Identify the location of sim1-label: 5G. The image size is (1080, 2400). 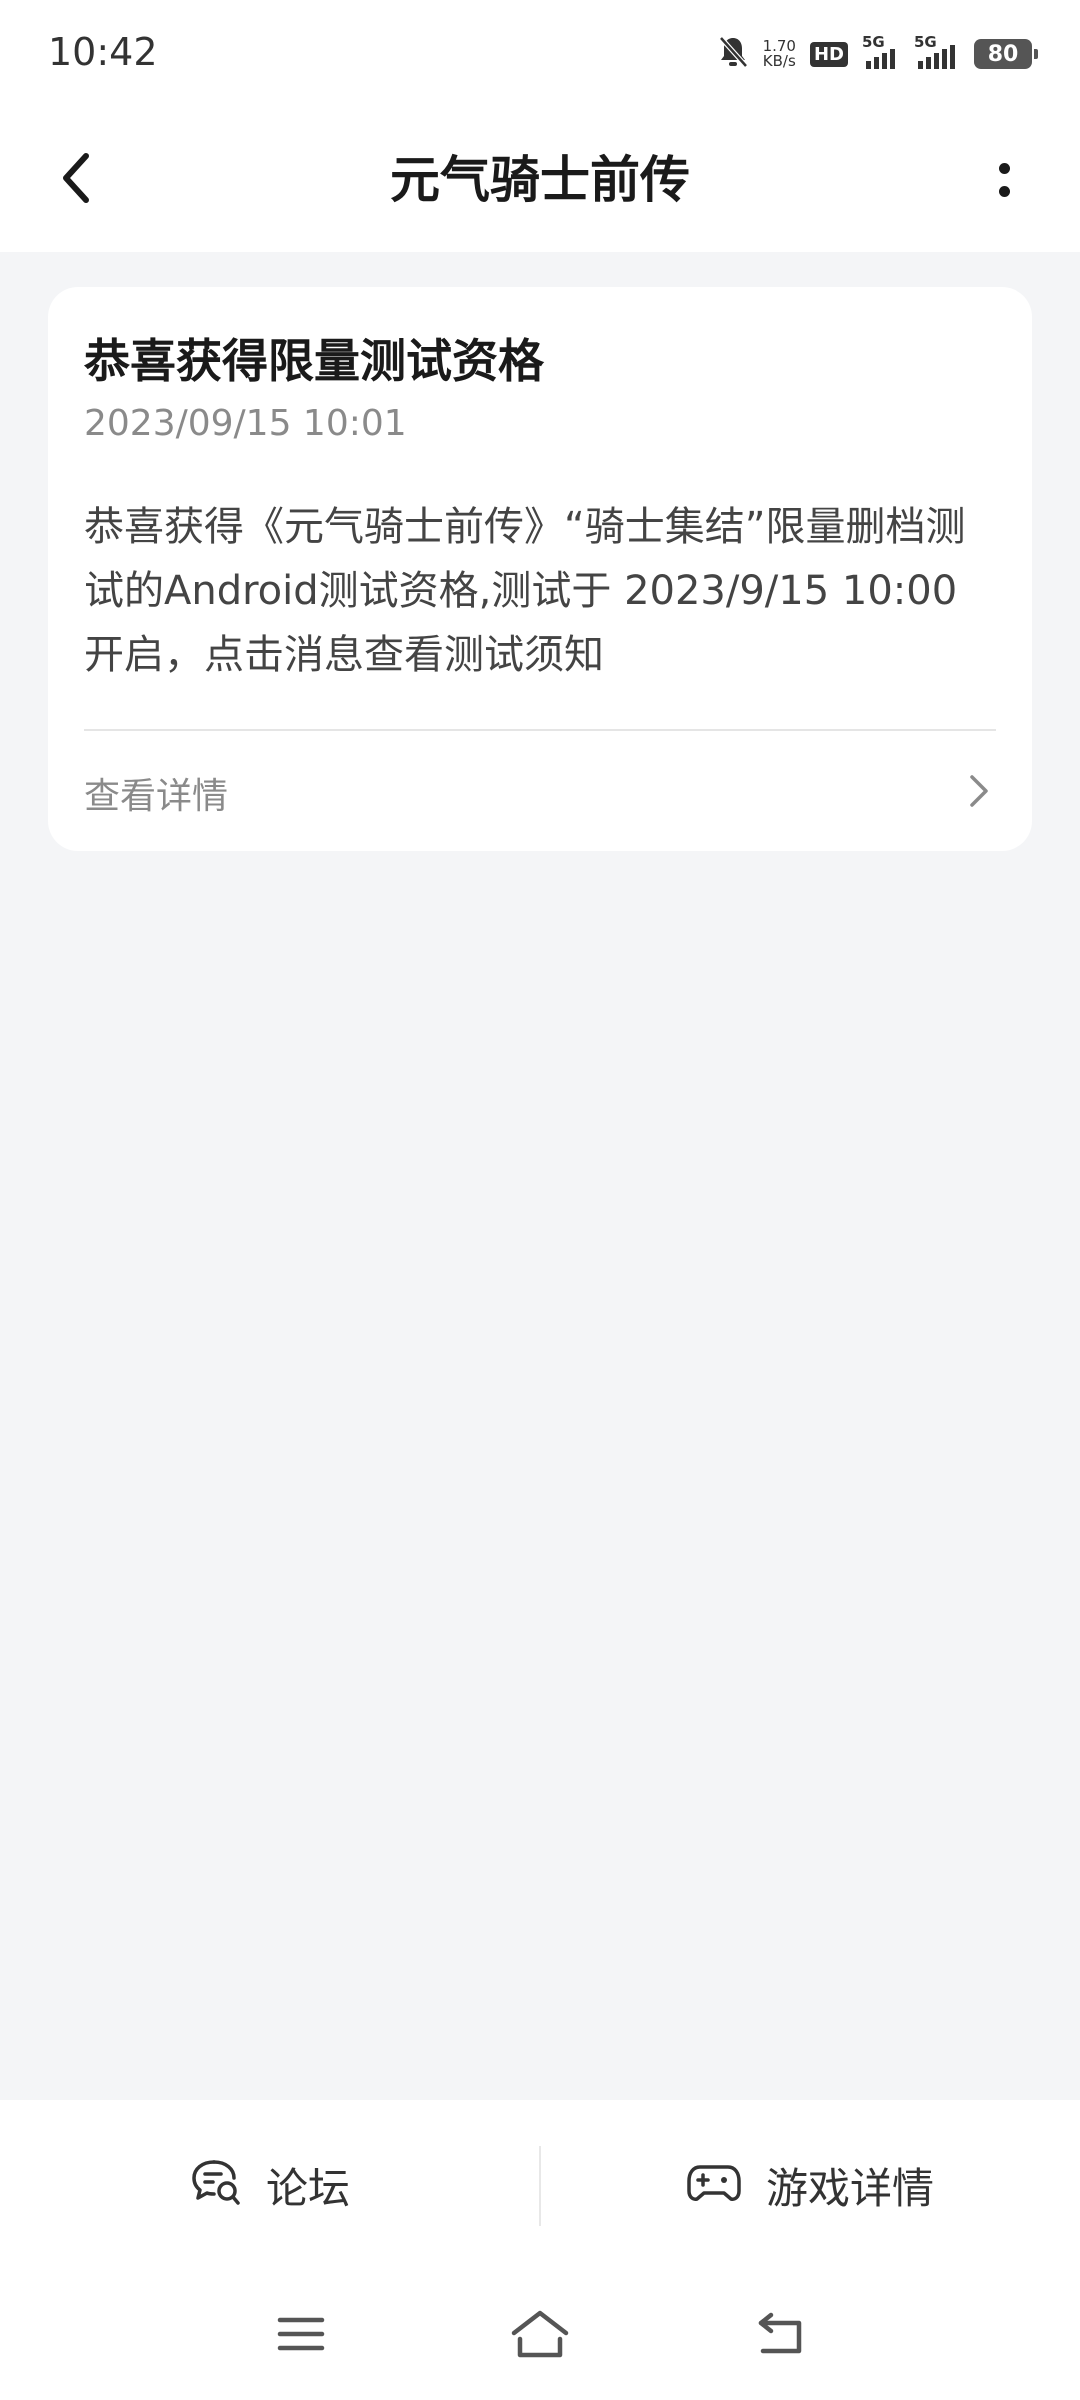
(873, 42).